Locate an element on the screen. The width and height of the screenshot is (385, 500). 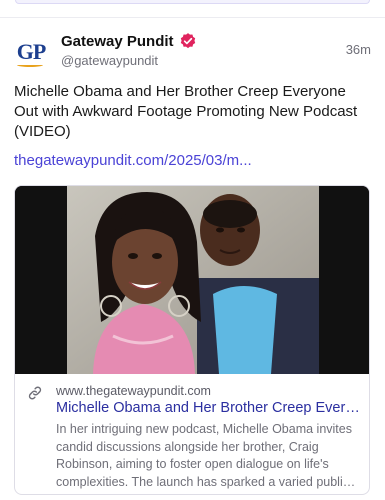
card-domain: www.thegatewaypundit.com is located at coordinates (133, 391).